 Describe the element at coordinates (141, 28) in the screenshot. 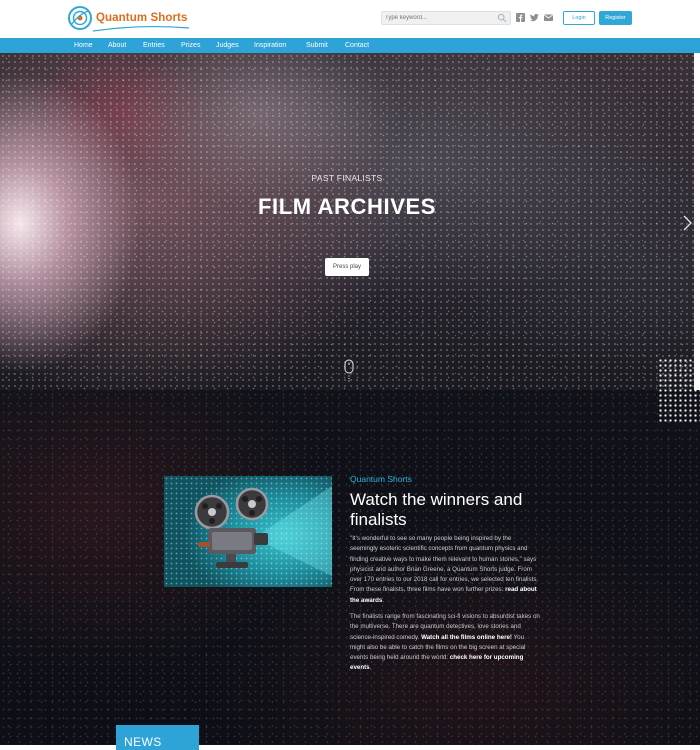

I see `logo-swoosh-icon` at that location.